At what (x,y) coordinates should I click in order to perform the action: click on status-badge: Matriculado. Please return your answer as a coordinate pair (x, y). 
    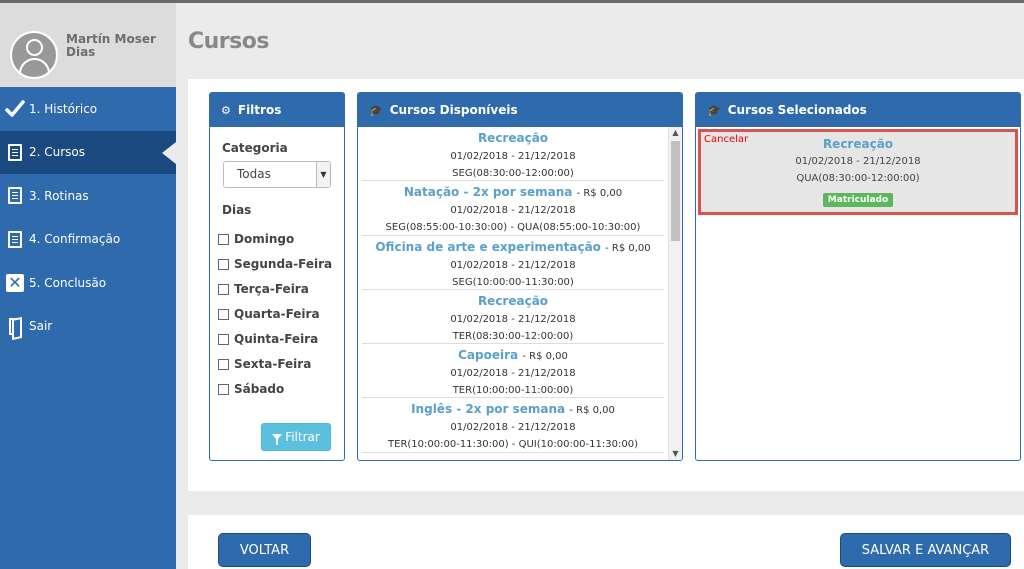
    Looking at the image, I should click on (858, 200).